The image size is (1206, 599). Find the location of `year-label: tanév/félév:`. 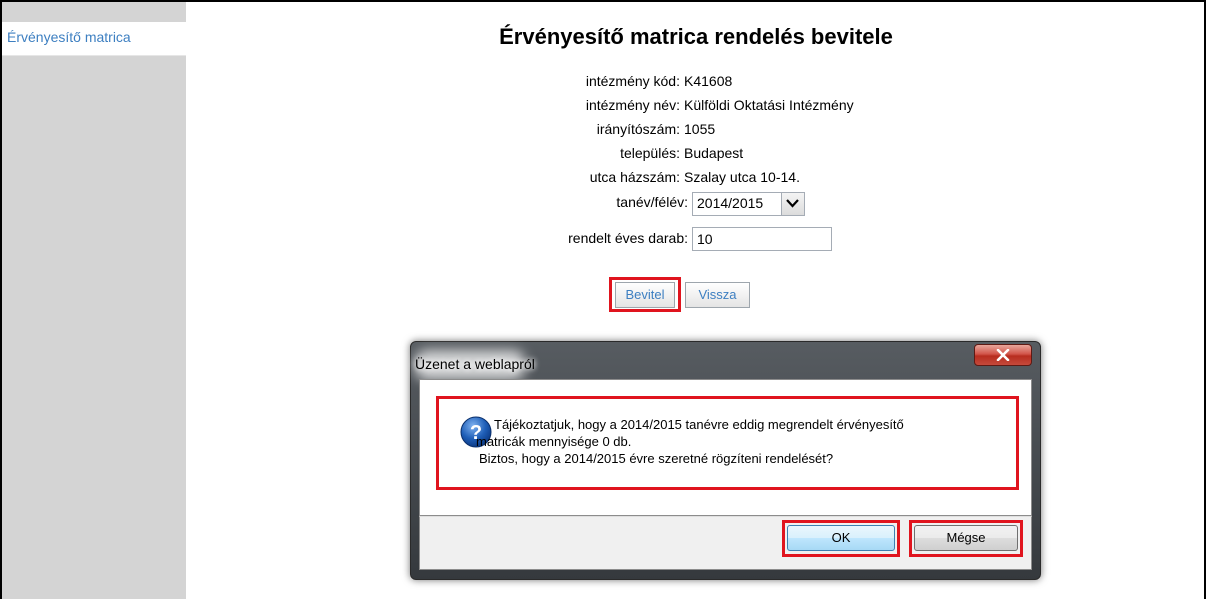

year-label: tanév/félév: is located at coordinates (652, 202).